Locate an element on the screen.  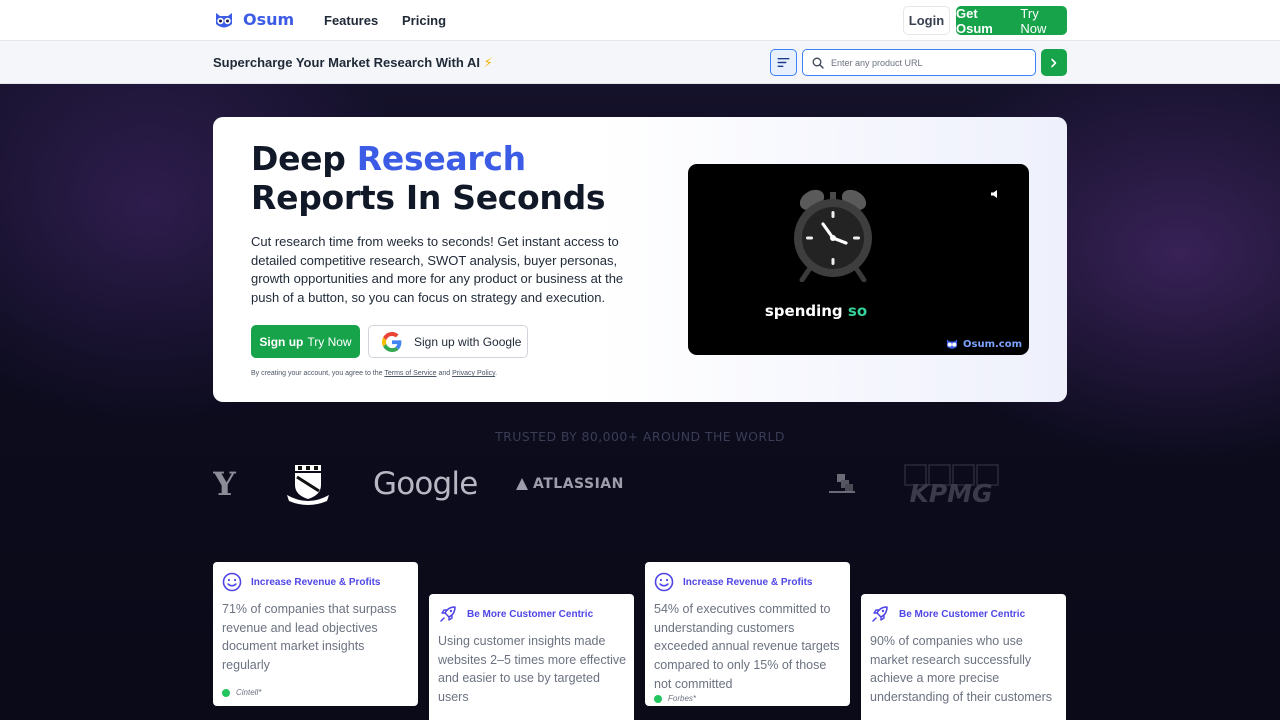
terms-suffix: . is located at coordinates (496, 373).